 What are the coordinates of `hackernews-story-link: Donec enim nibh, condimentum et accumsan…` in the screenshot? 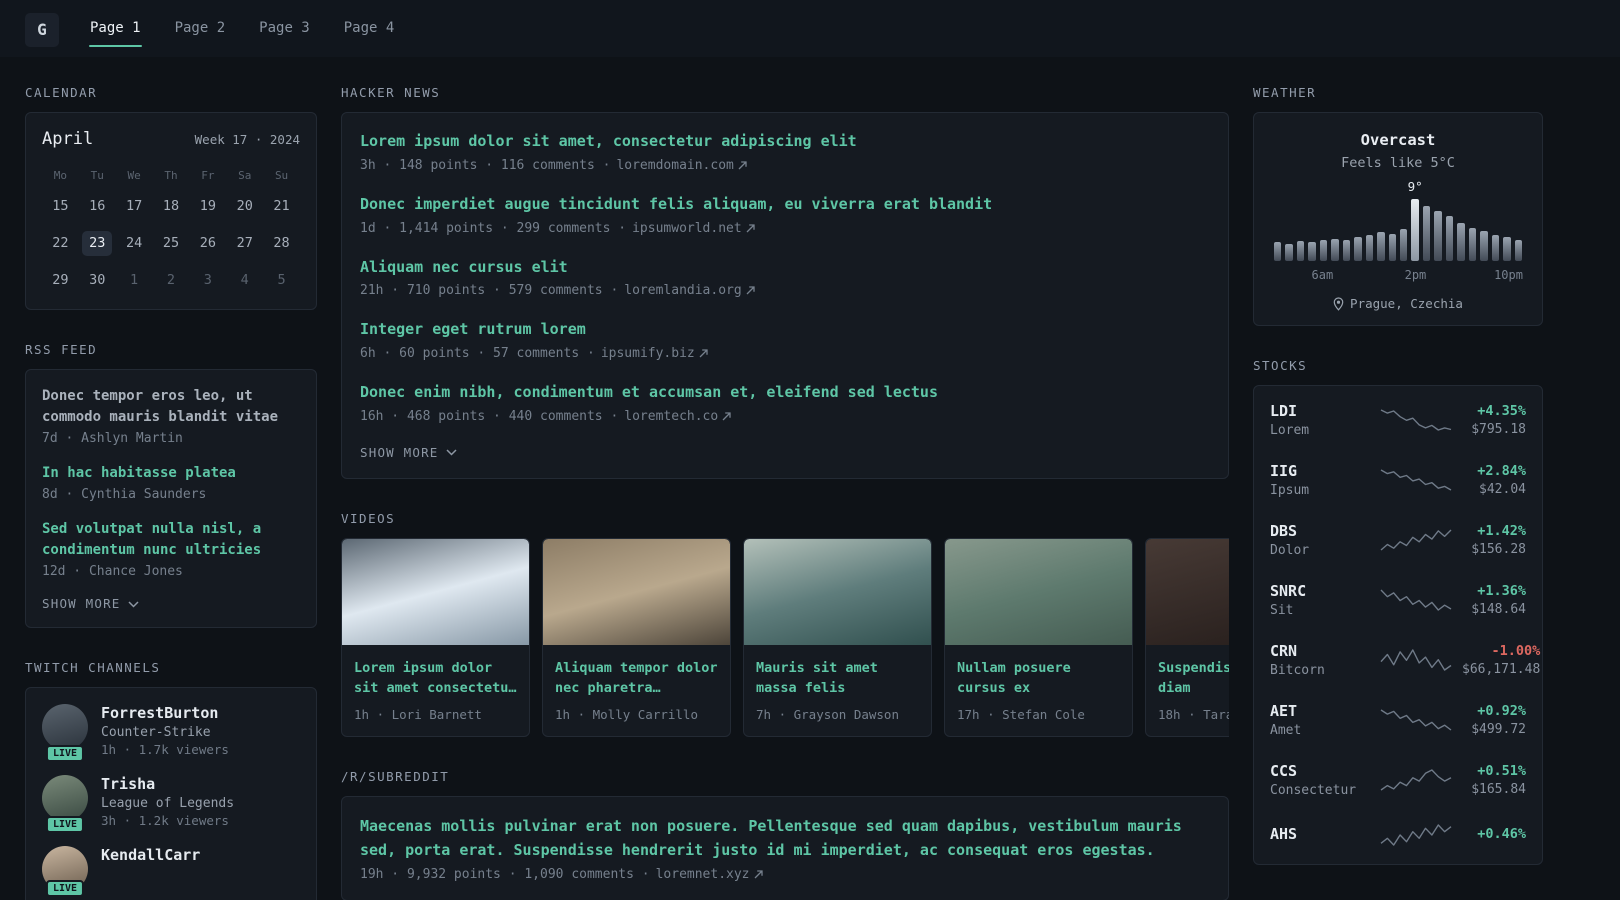 It's located at (785, 393).